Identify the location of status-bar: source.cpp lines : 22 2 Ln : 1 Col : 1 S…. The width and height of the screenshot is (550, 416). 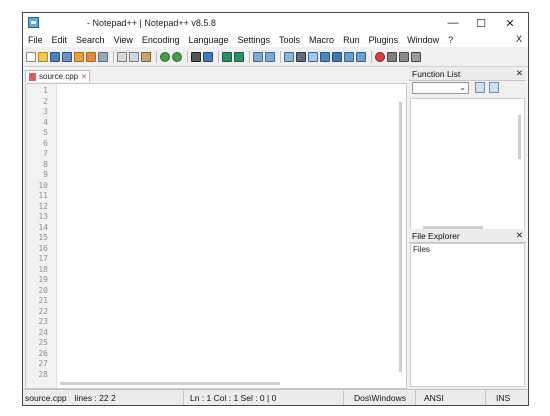
(275, 397).